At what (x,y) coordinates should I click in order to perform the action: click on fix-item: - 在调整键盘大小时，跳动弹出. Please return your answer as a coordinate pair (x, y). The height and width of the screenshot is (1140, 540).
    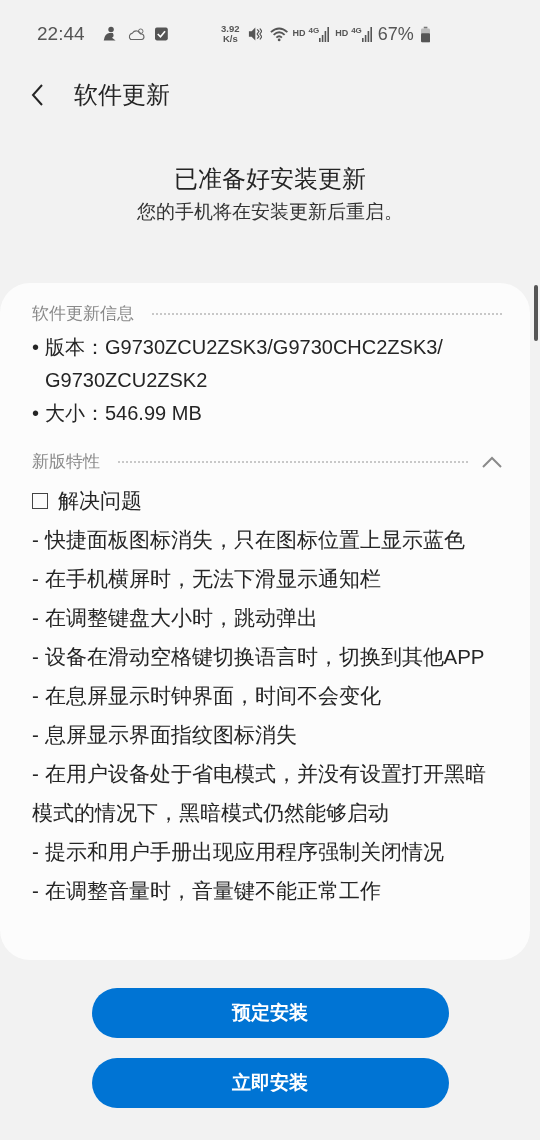
    Looking at the image, I should click on (175, 618).